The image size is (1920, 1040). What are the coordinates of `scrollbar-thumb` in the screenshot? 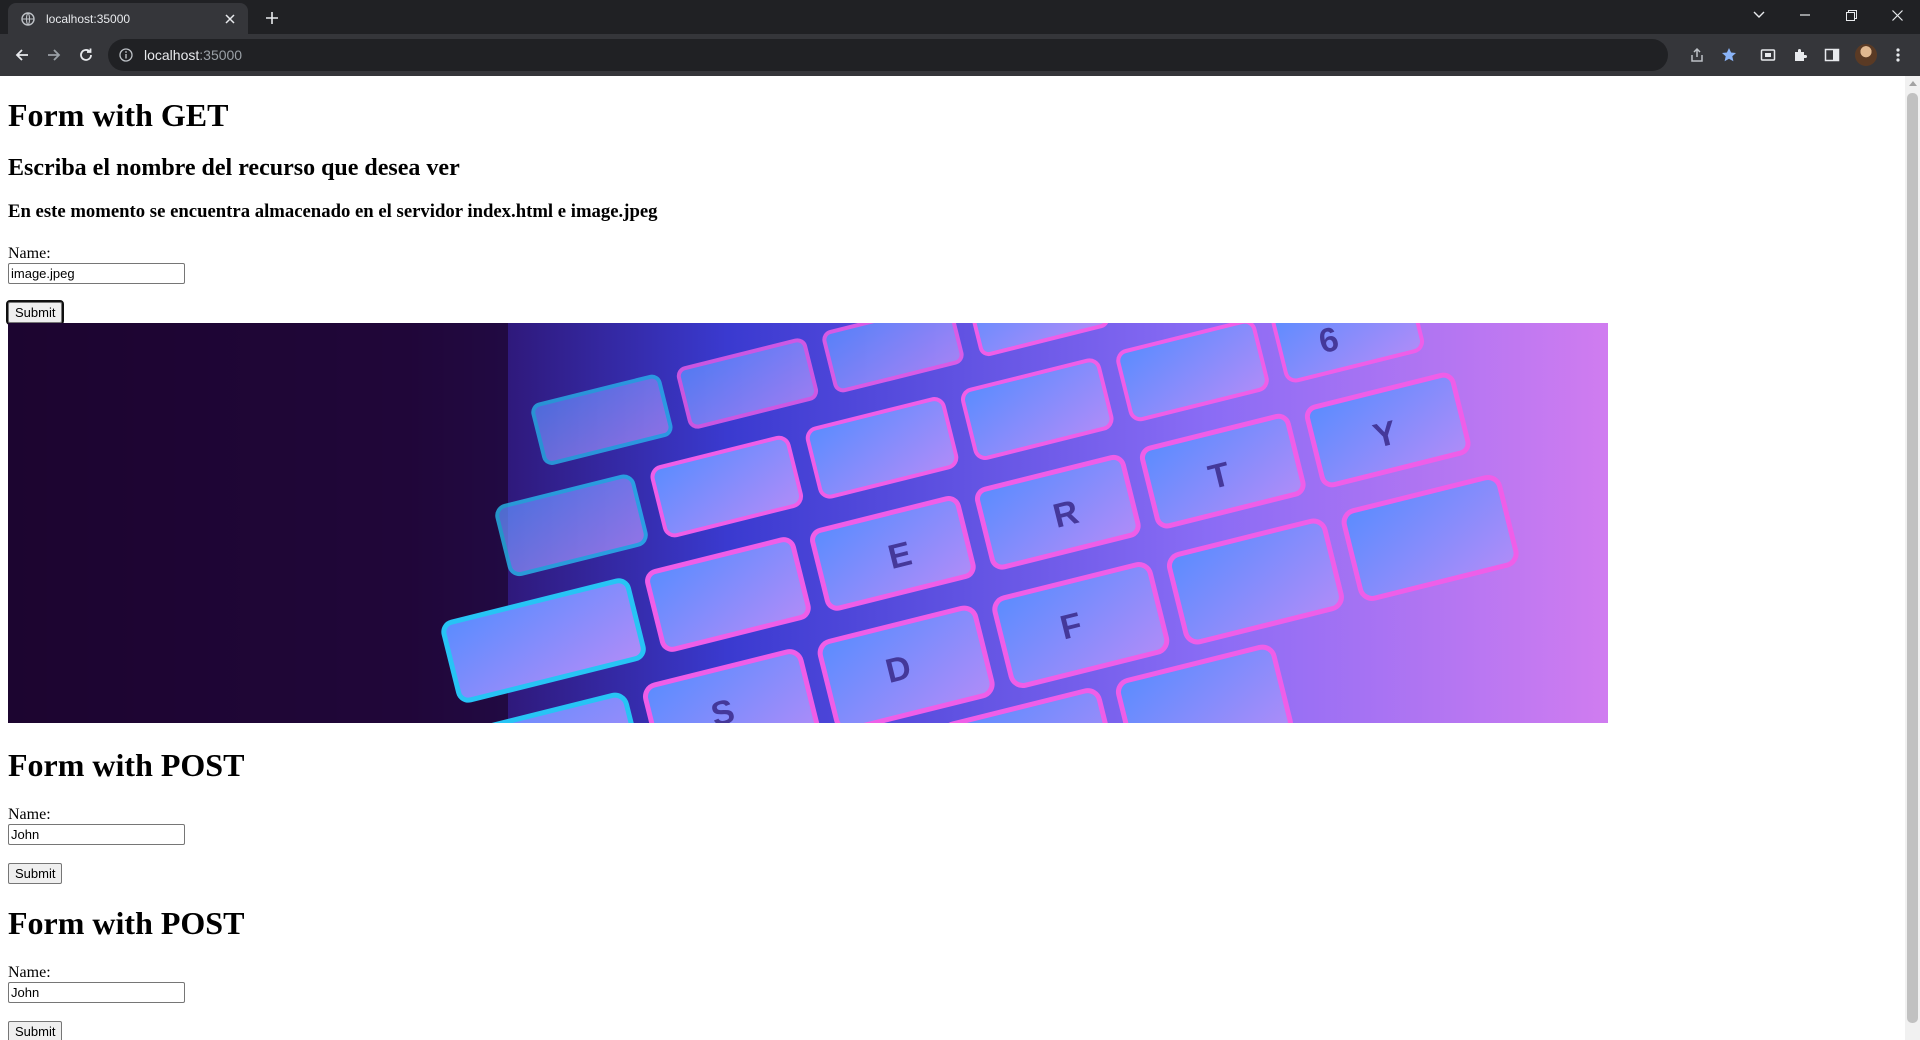 It's located at (1912, 558).